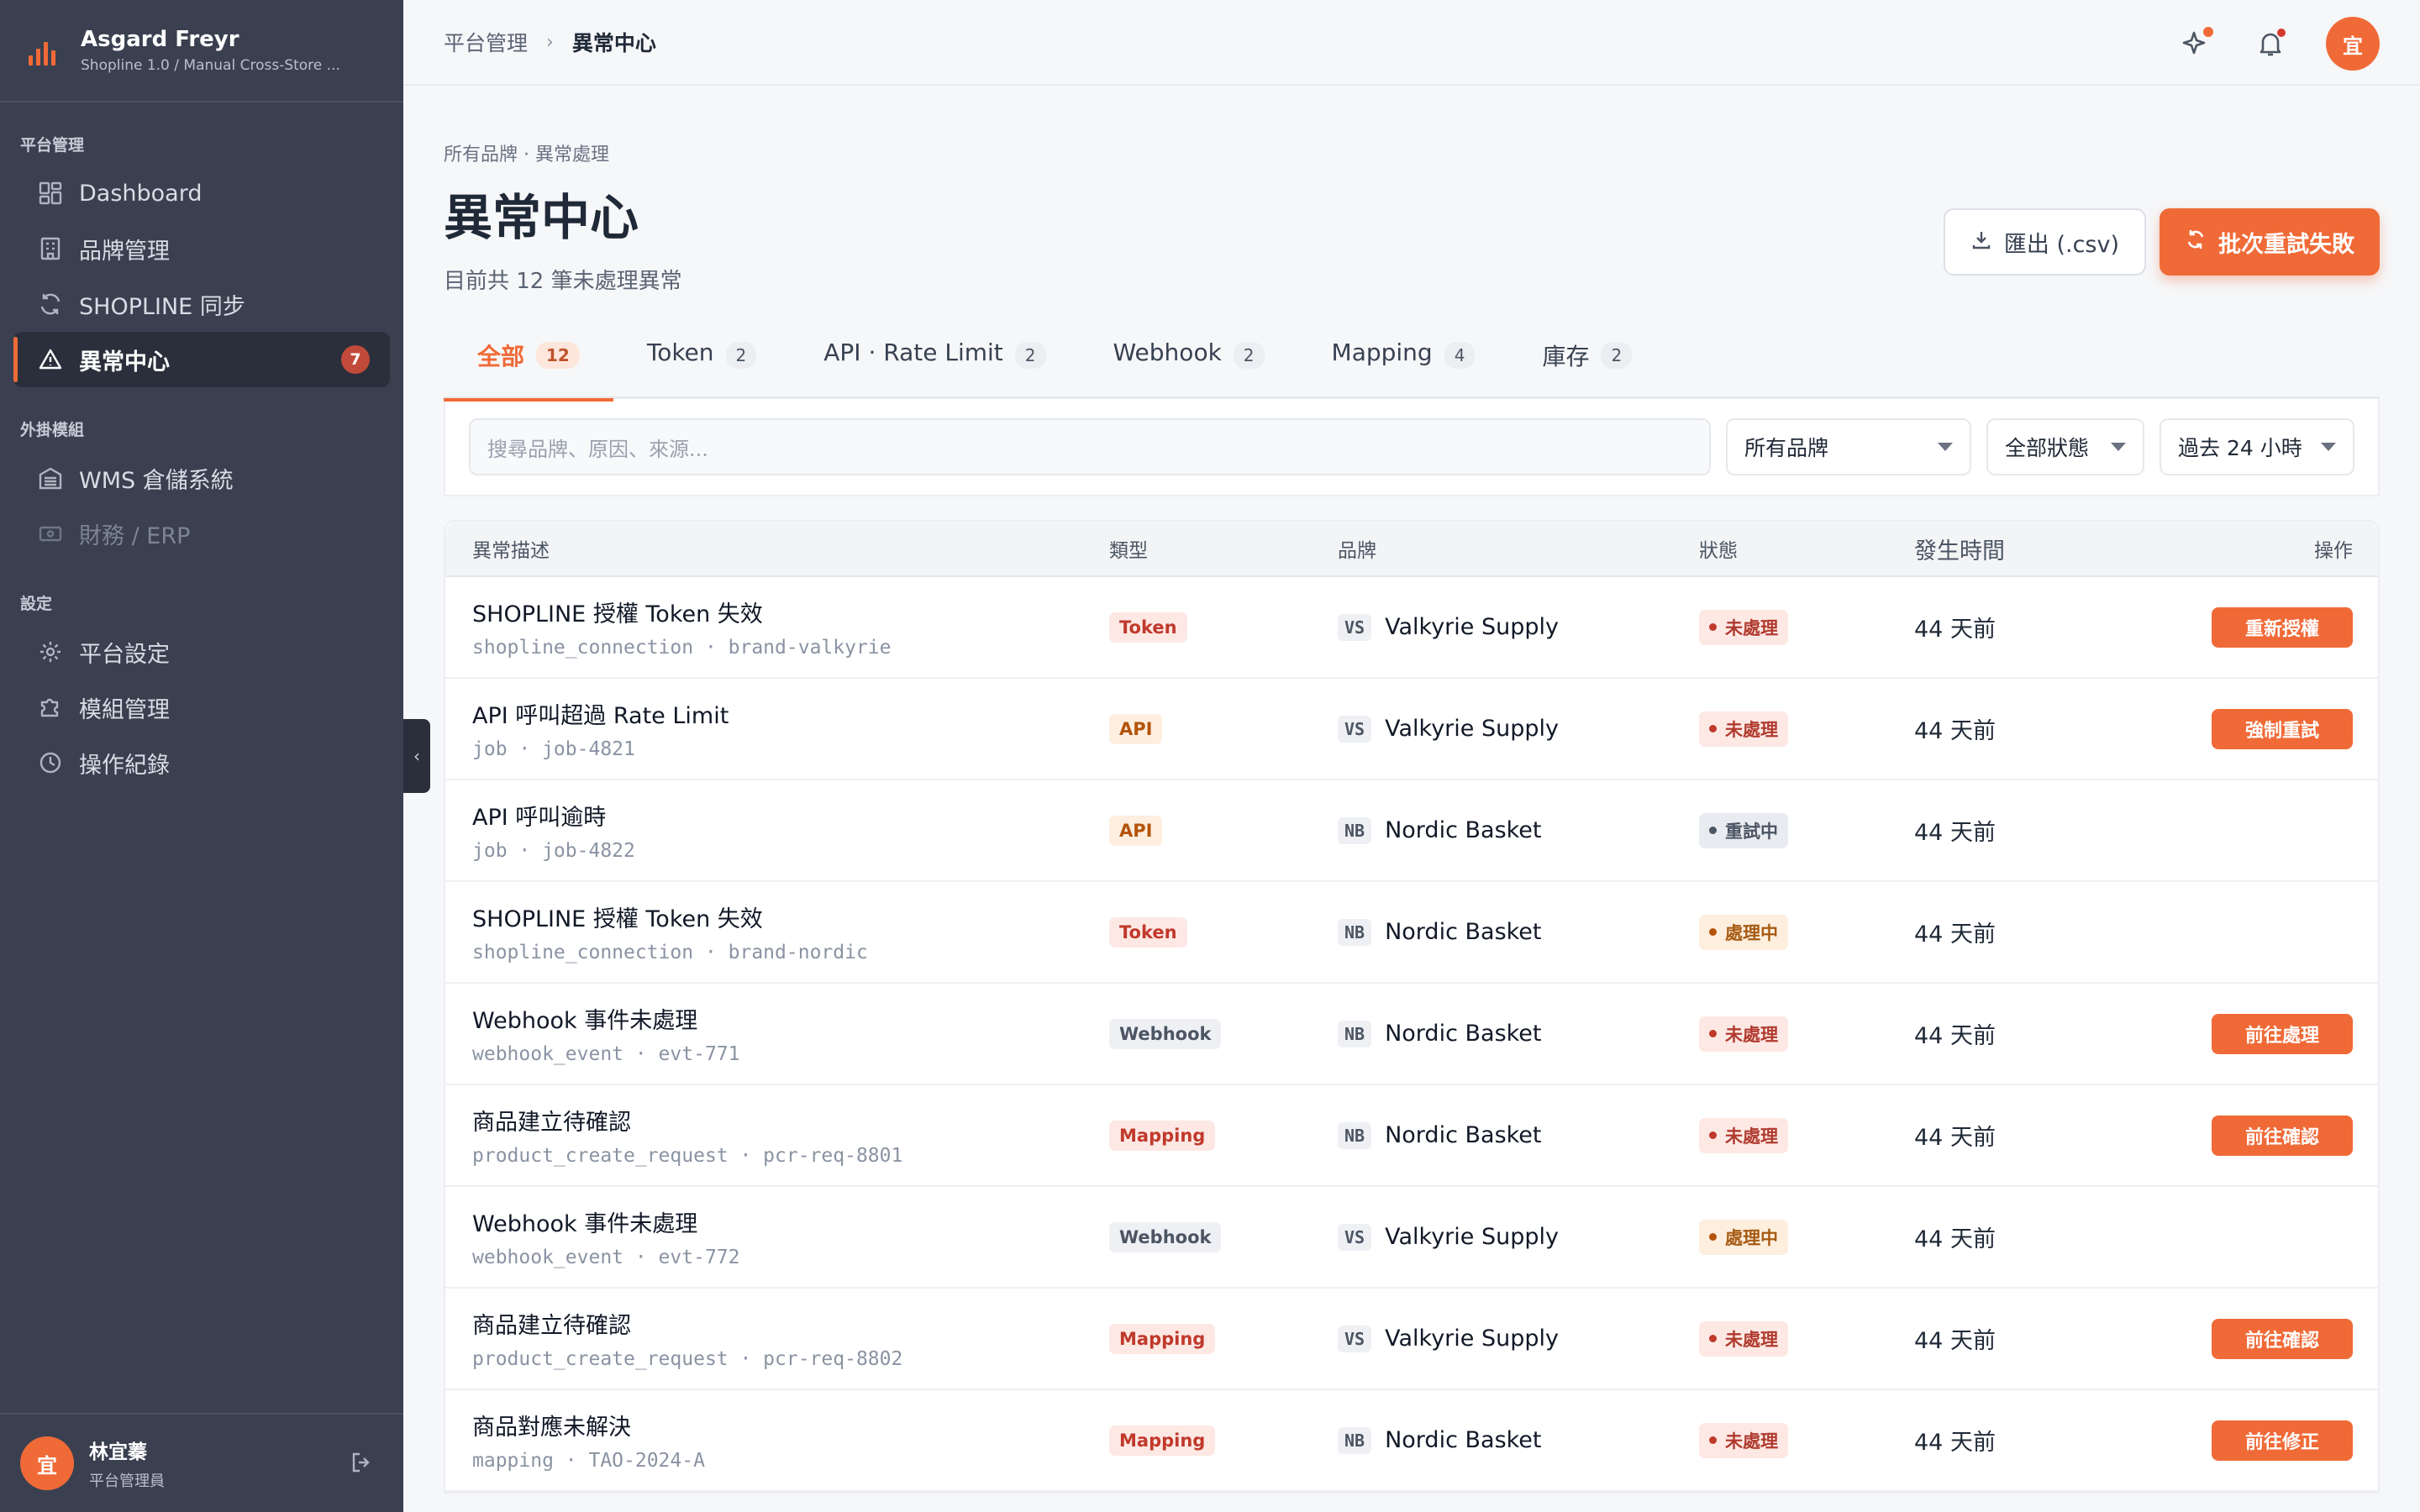  Describe the element at coordinates (202, 304) in the screenshot. I see `sidebar-item-shopline-sync: SHOPLINE 同步` at that location.